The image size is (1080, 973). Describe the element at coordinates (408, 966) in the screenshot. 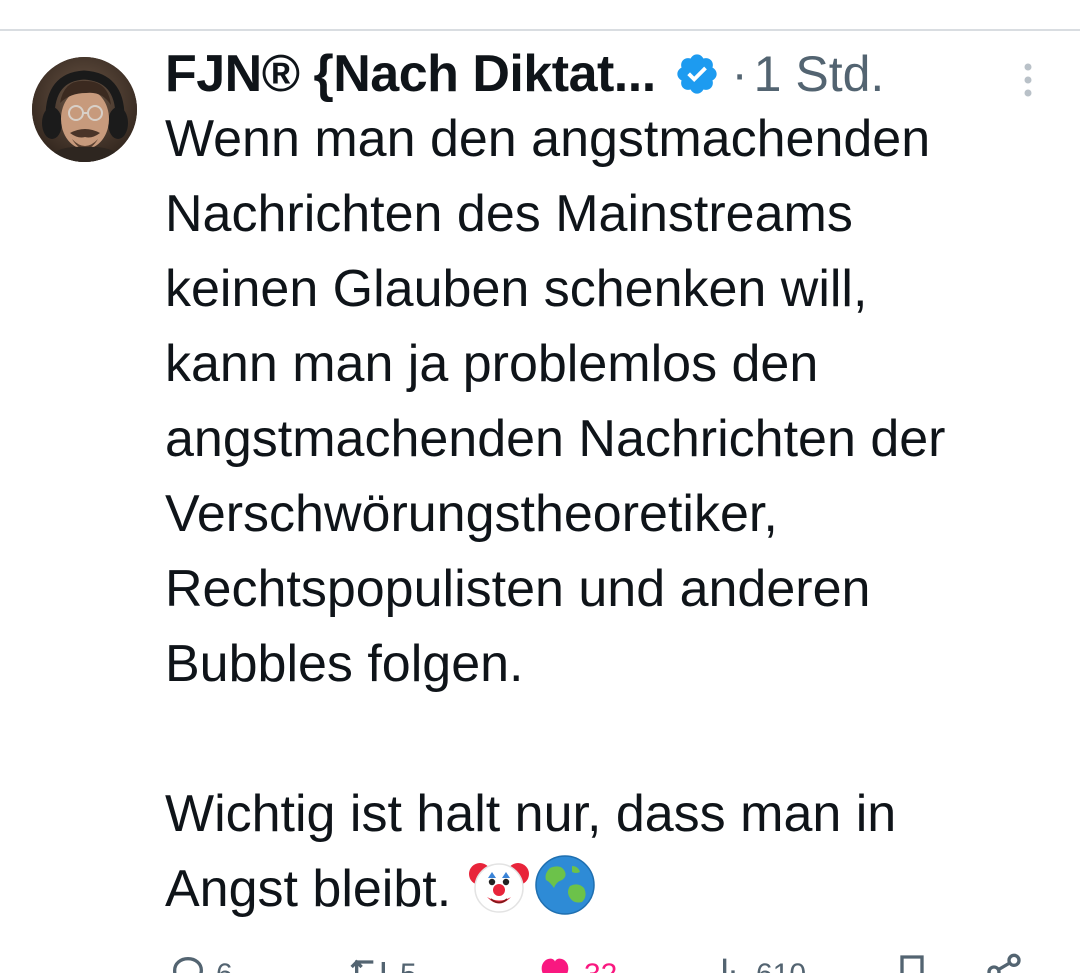

I see `retweet-count: 5` at that location.